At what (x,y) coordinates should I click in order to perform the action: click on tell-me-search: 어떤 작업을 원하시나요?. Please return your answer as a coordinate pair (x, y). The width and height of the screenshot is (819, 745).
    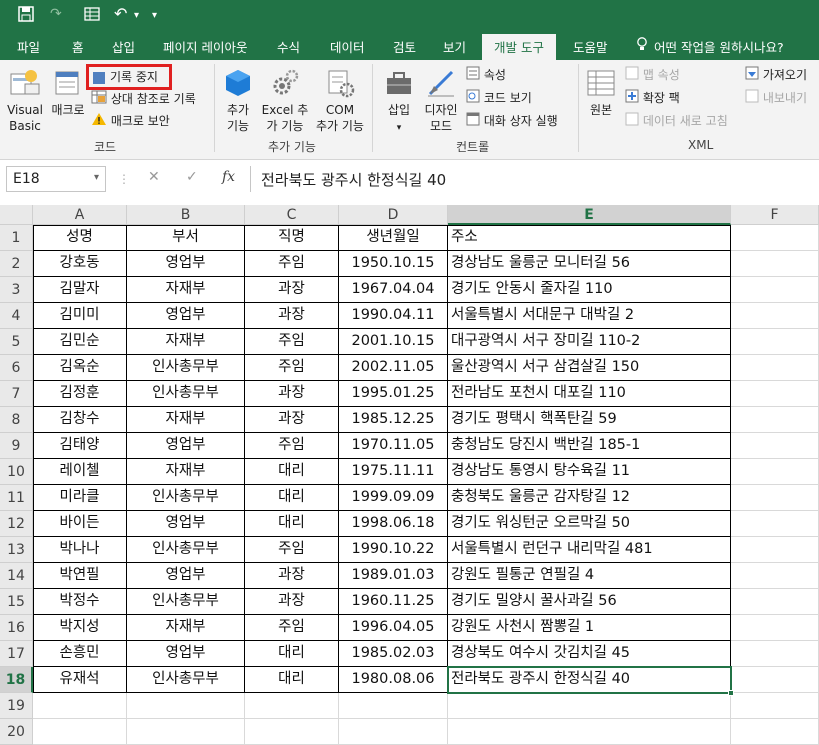
    Looking at the image, I should click on (719, 46).